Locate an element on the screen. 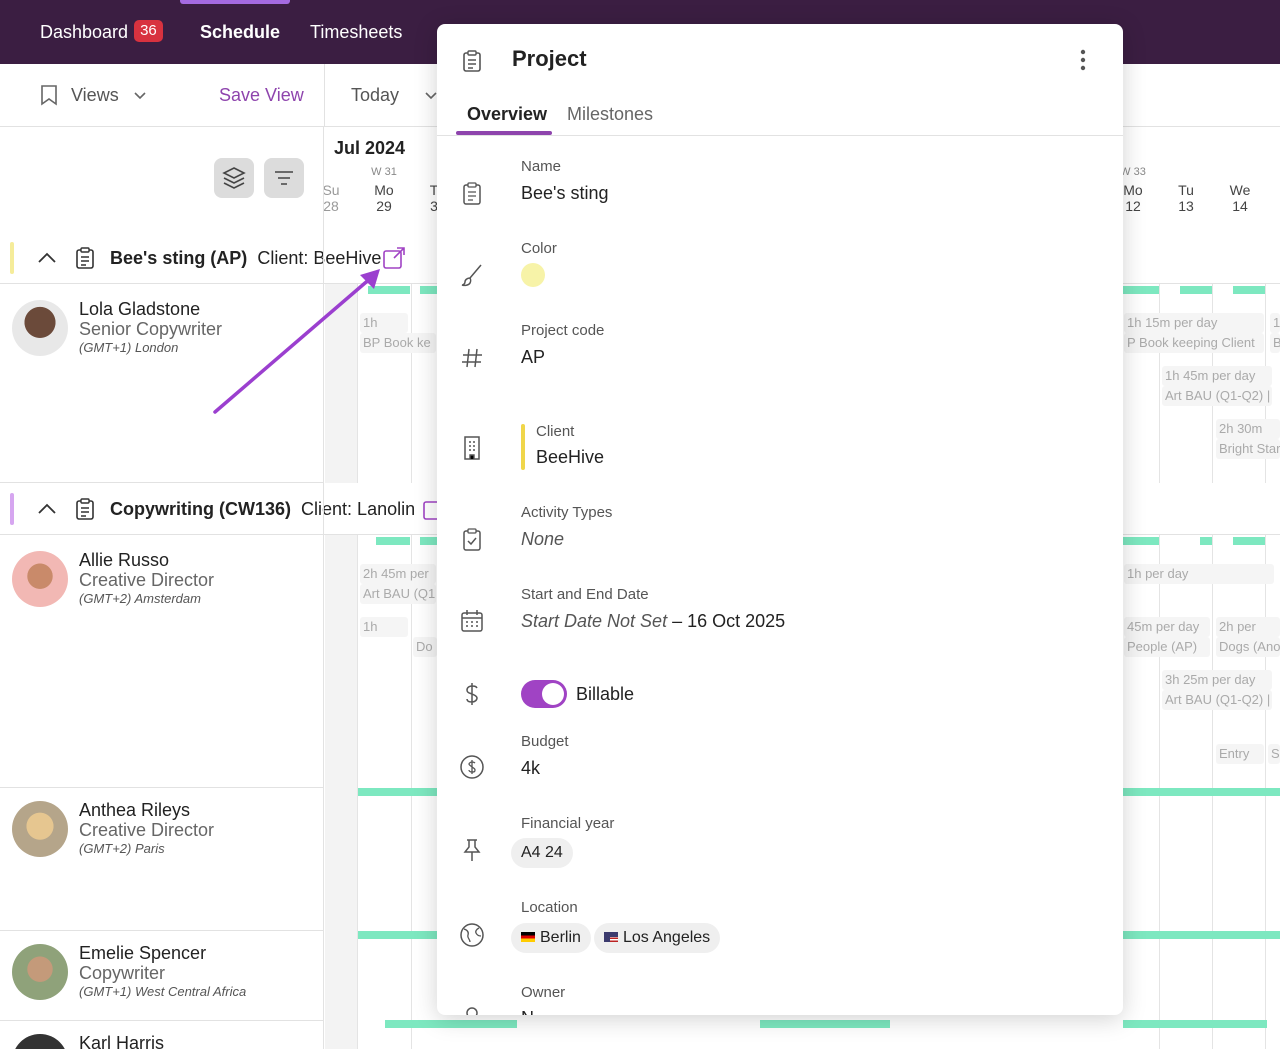  nav-timesheets: Timesheets is located at coordinates (356, 32).